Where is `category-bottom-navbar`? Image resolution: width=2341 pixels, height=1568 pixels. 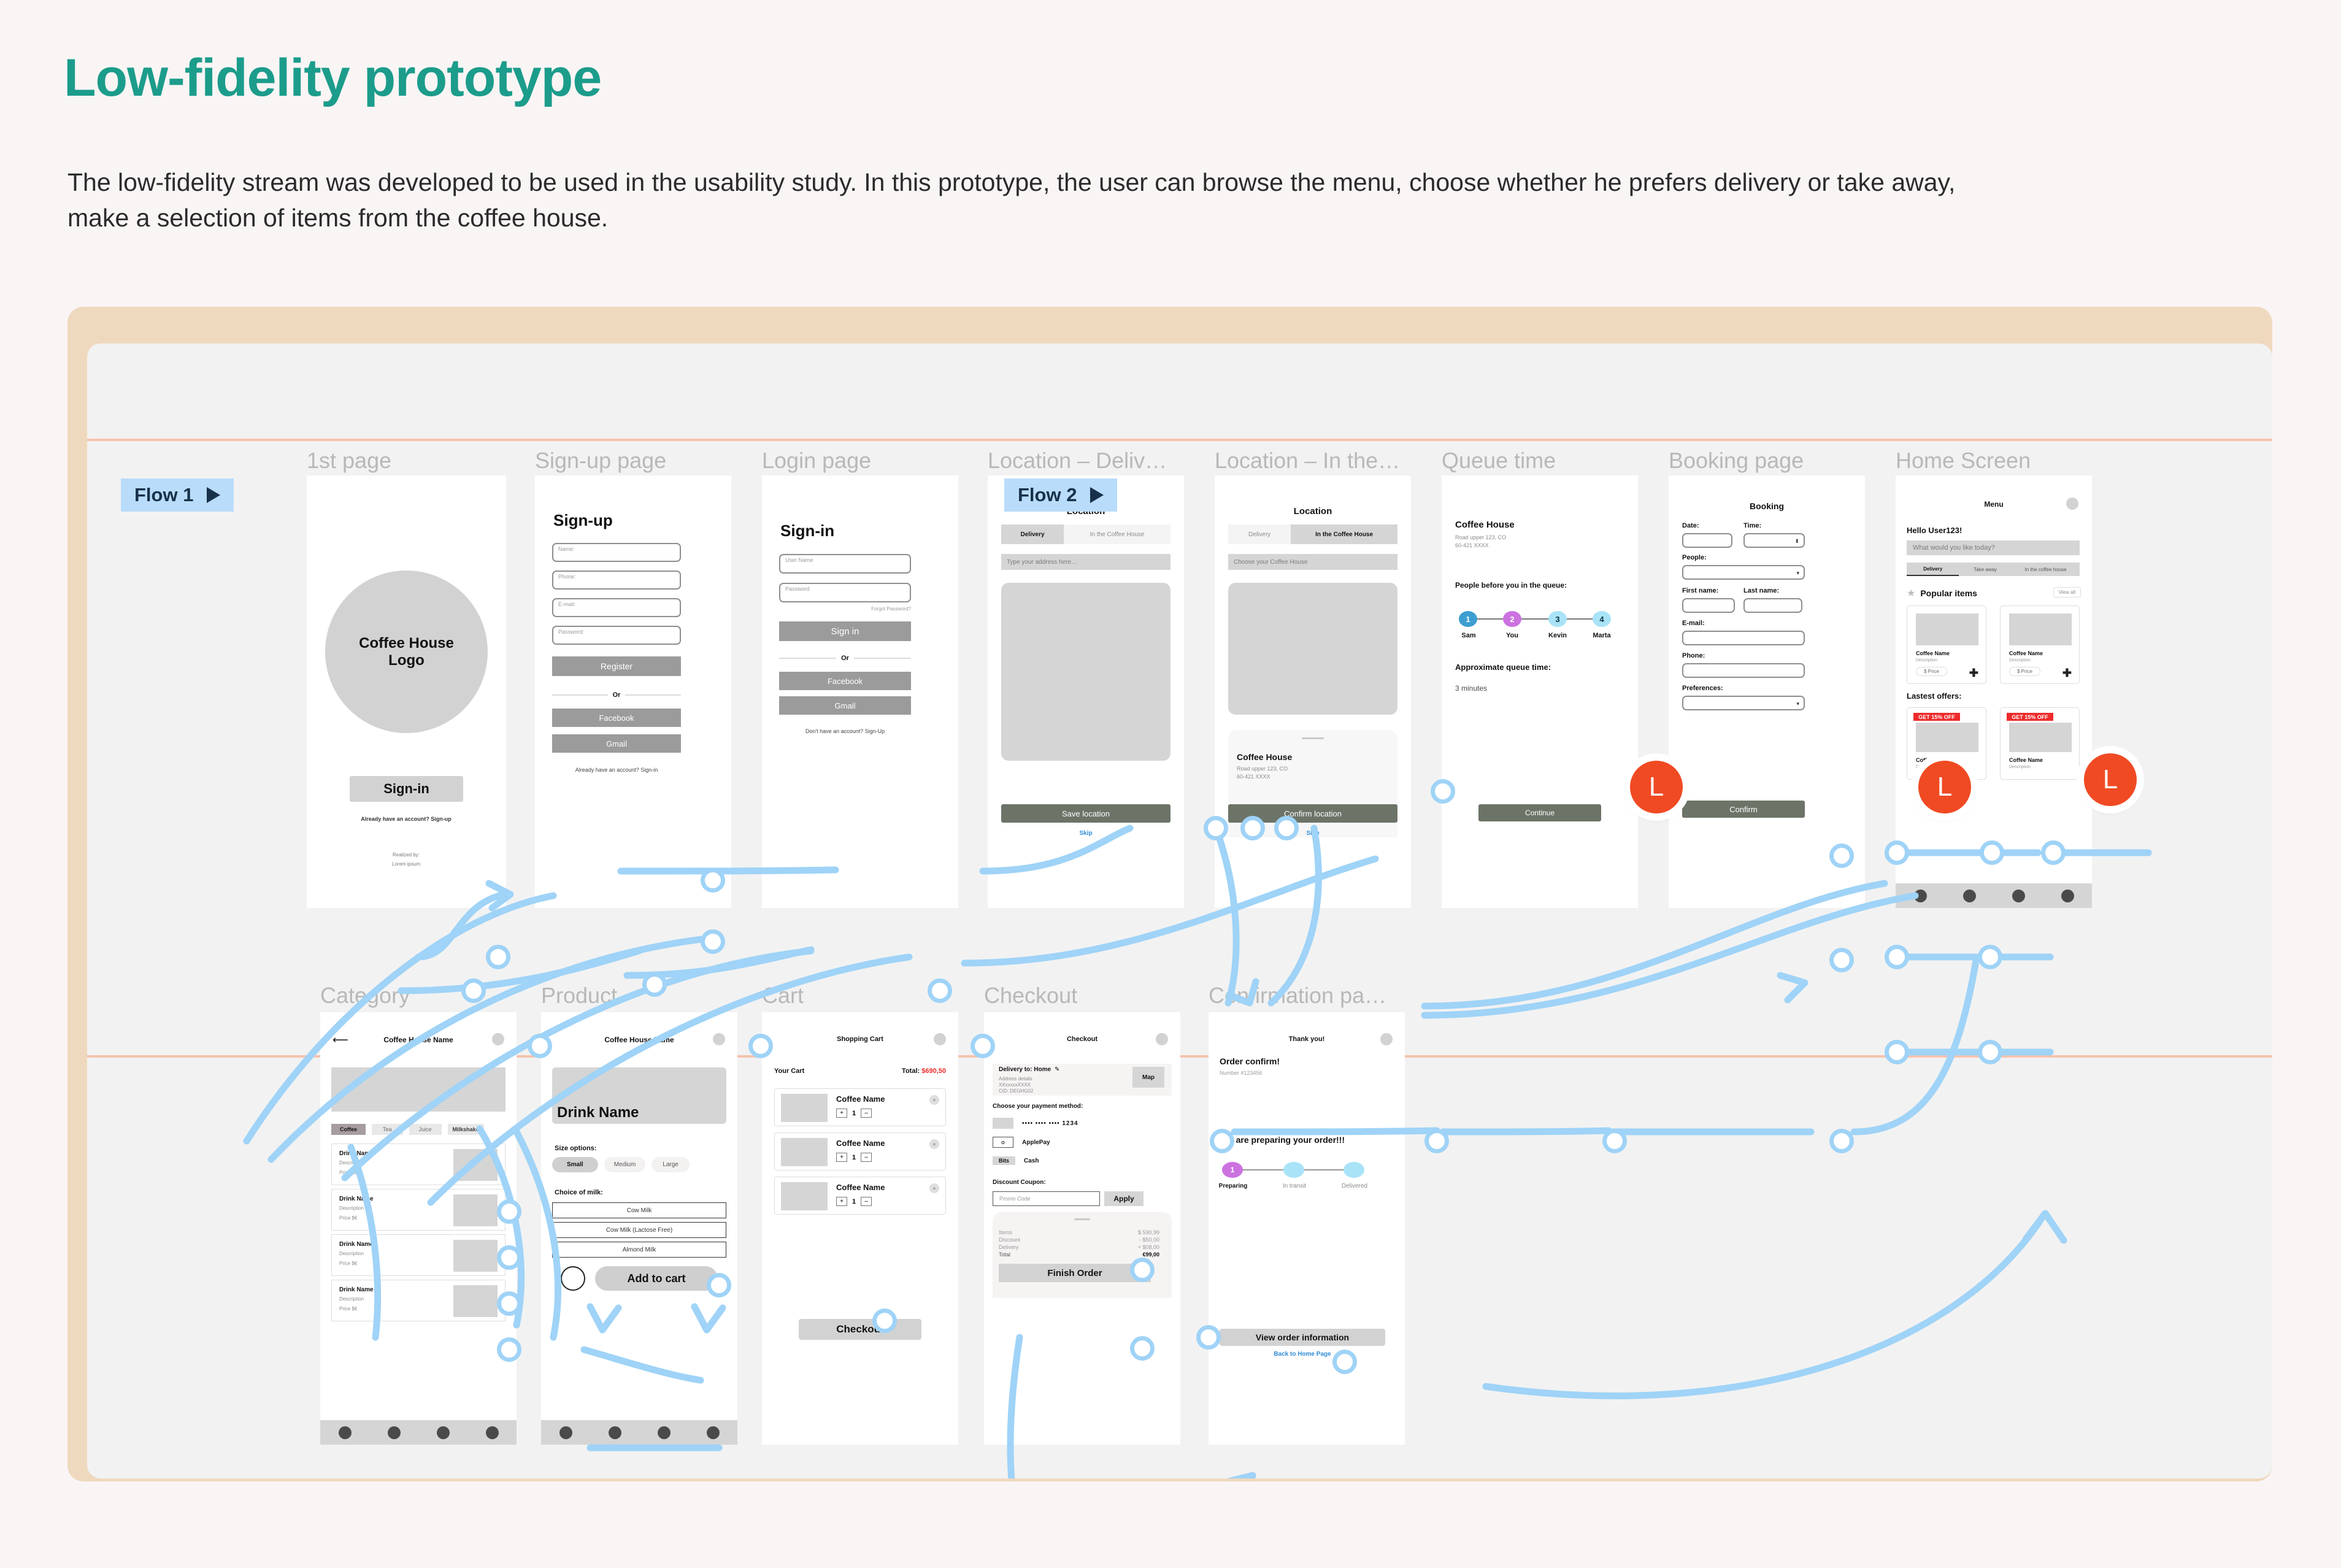 category-bottom-navbar is located at coordinates (418, 1432).